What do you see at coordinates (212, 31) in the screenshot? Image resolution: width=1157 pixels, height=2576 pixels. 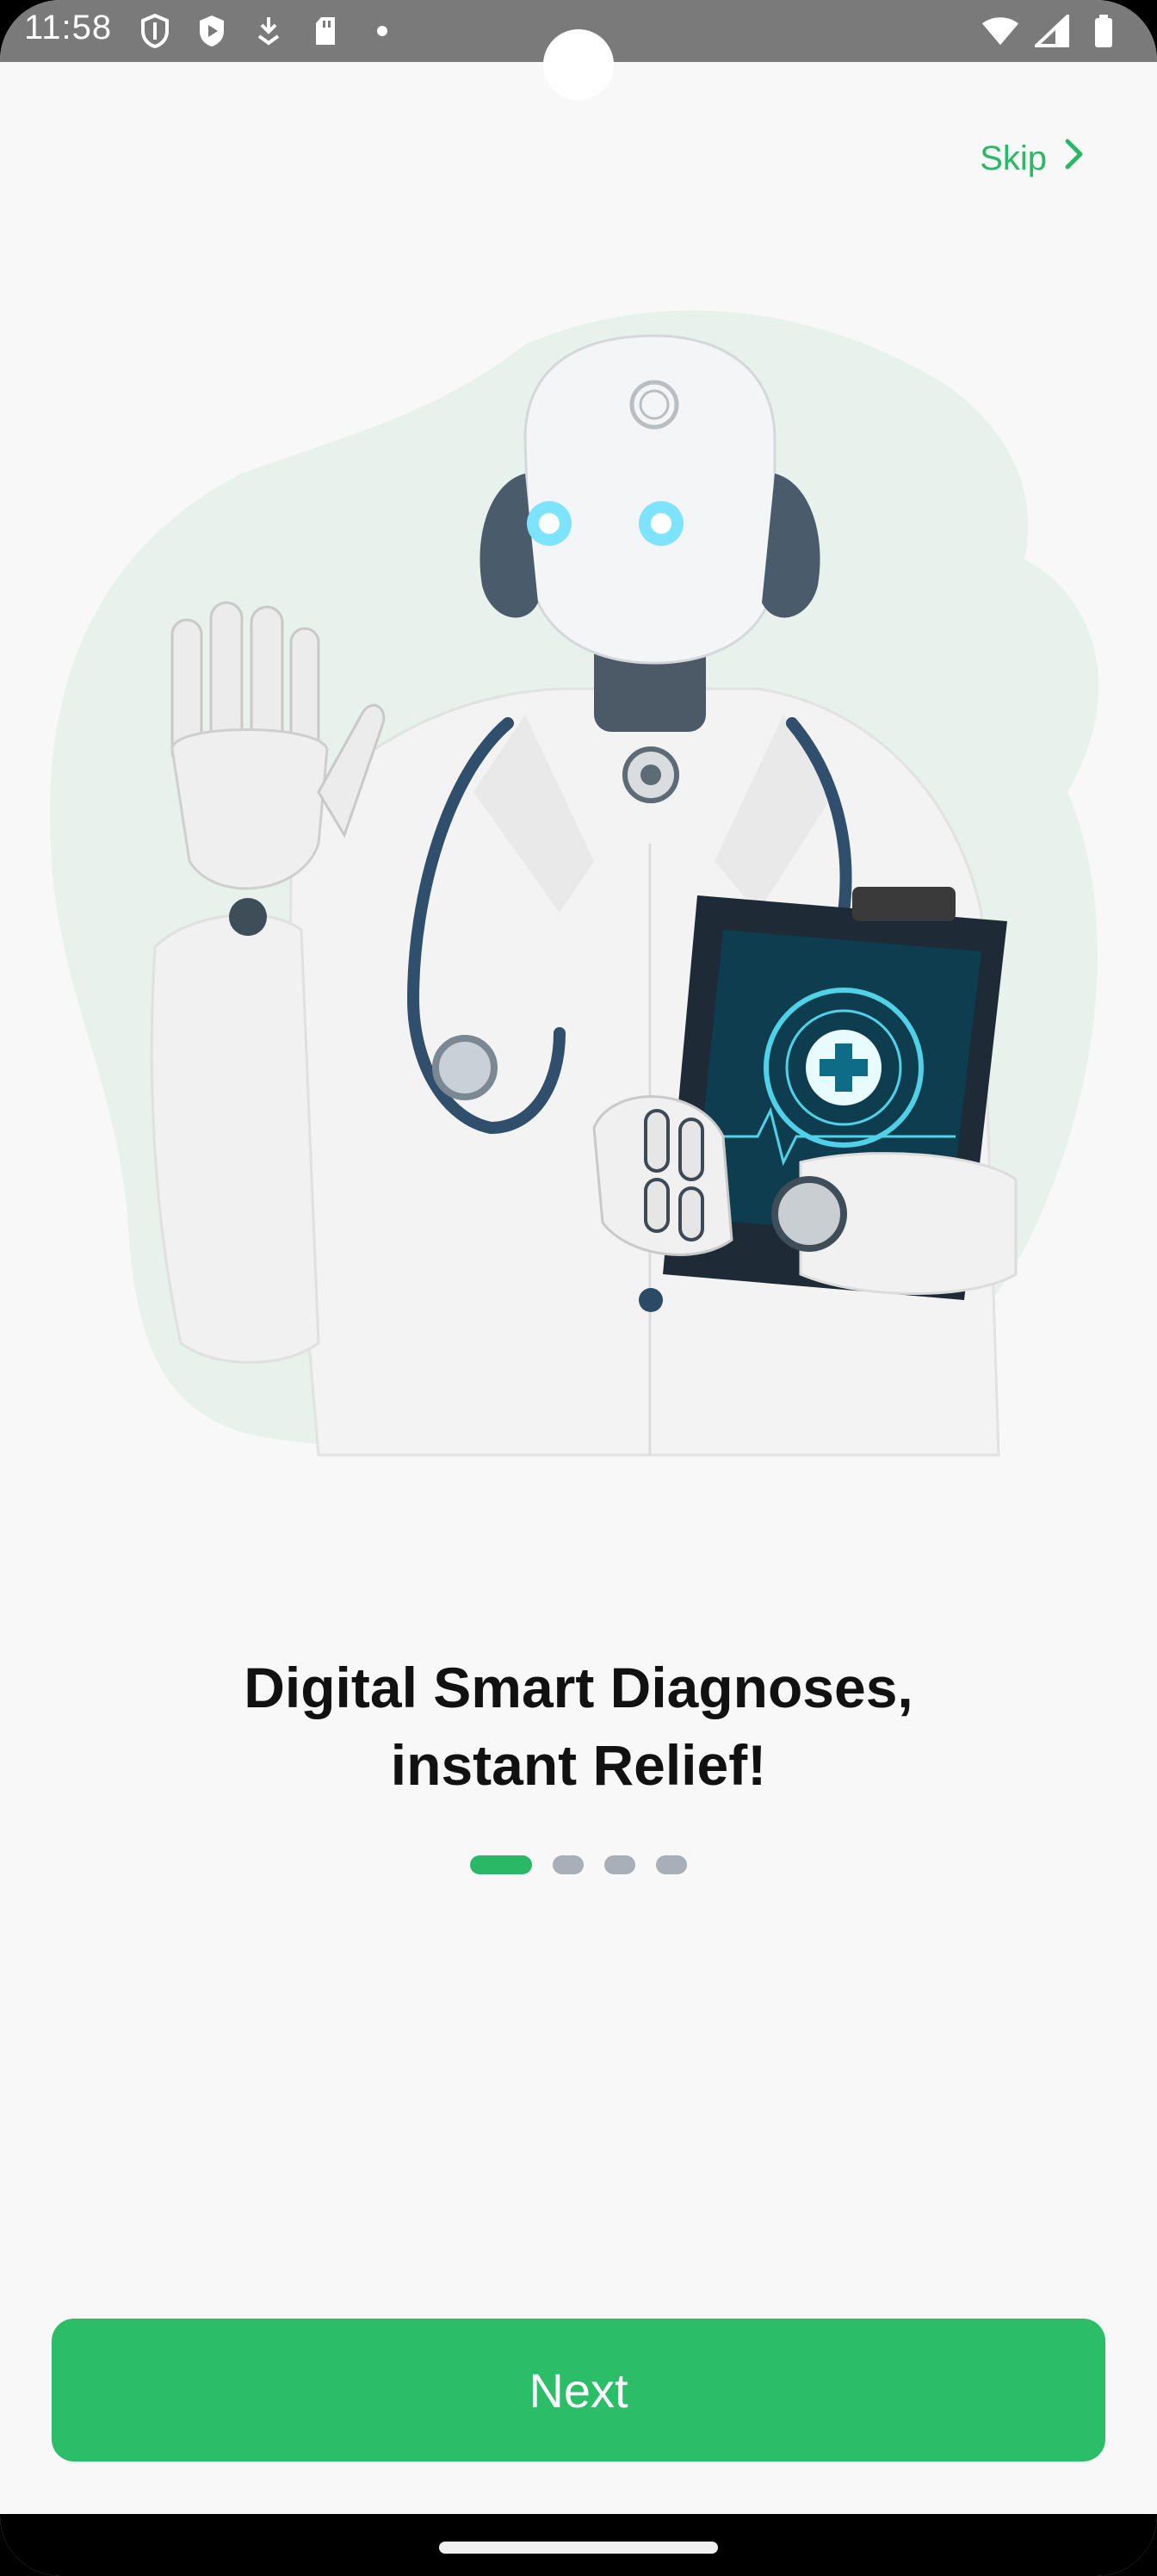 I see `play-shield-icon` at bounding box center [212, 31].